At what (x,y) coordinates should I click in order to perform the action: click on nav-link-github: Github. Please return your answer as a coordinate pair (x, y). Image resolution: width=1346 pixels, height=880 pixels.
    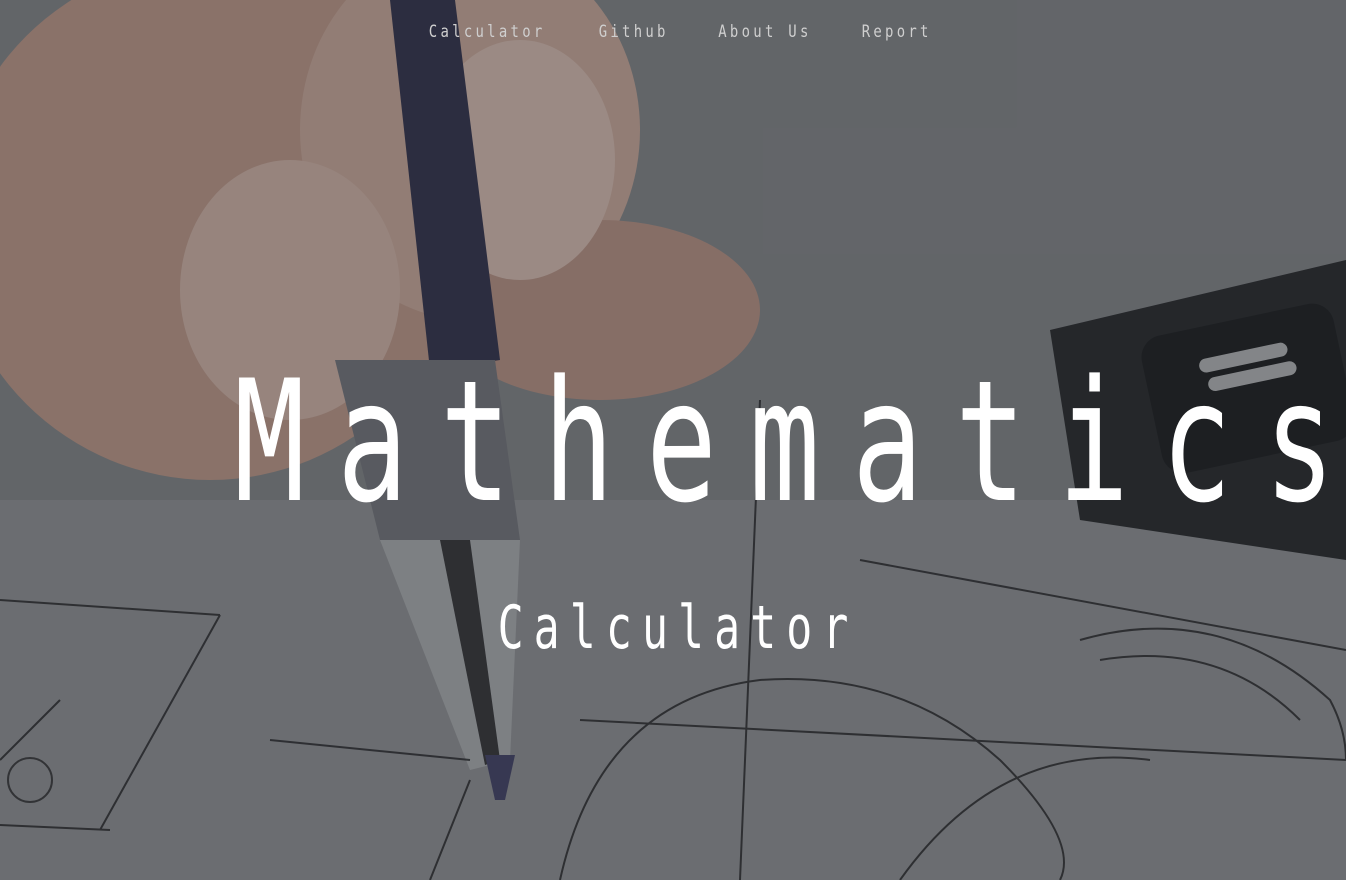
    Looking at the image, I should click on (634, 32).